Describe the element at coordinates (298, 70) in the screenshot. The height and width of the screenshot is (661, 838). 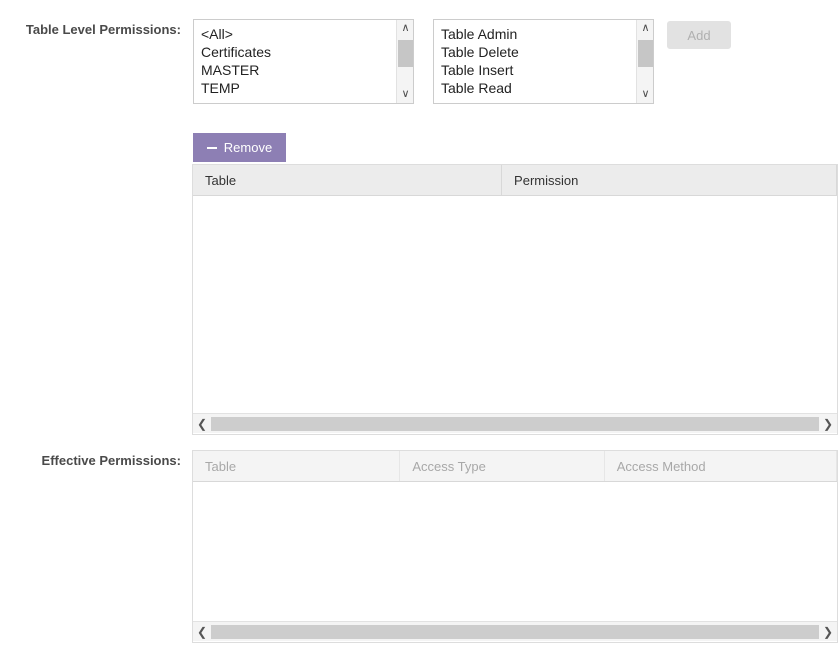
I see `list-item: MASTER` at that location.